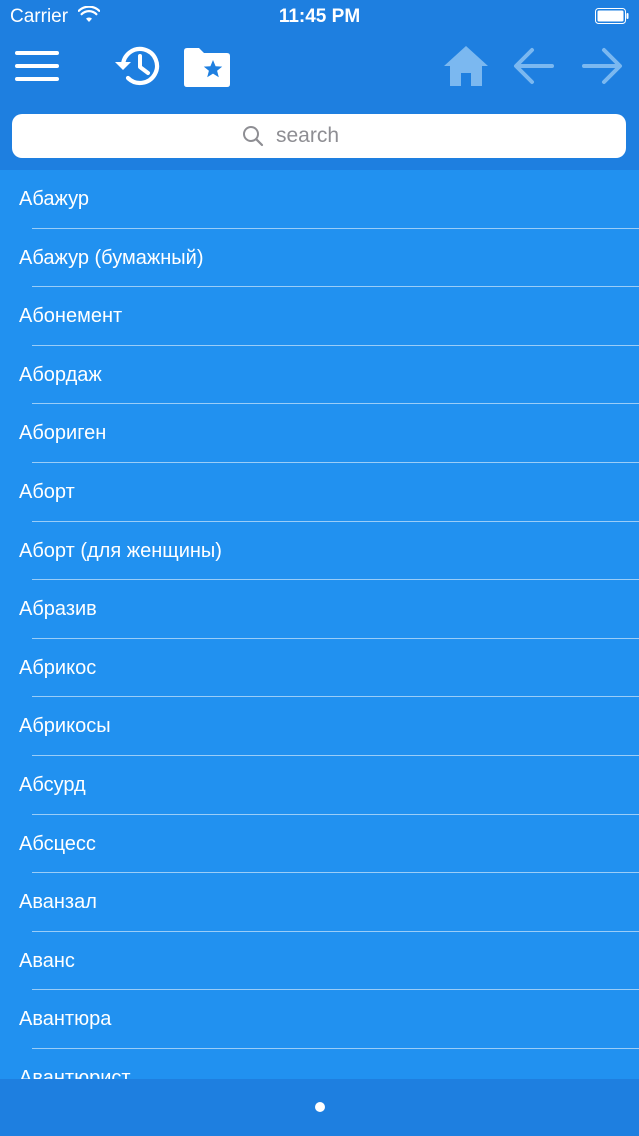 The height and width of the screenshot is (1136, 639). I want to click on header: Carrier 11:45 PM, so click(319, 85).